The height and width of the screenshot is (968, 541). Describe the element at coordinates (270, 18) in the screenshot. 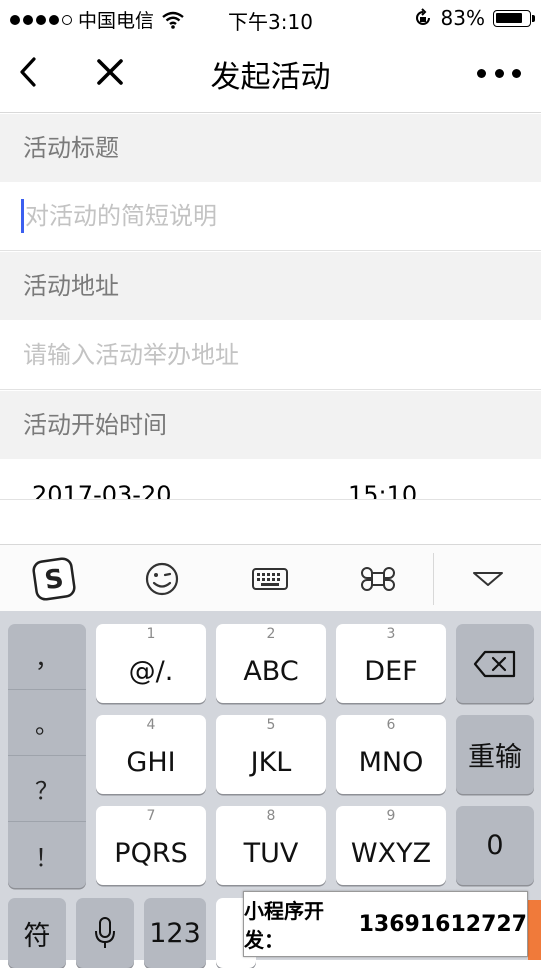

I see `status-bar: 中国电信 下午3:10 83%` at that location.